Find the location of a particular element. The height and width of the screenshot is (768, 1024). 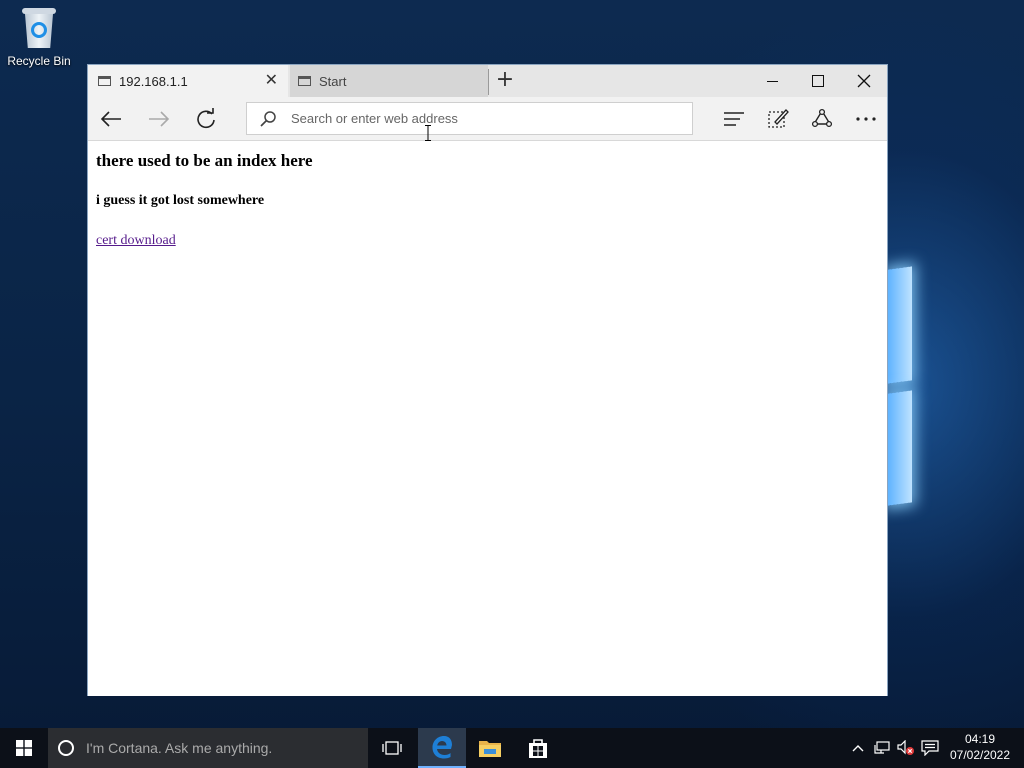

back-button is located at coordinates (111, 119).